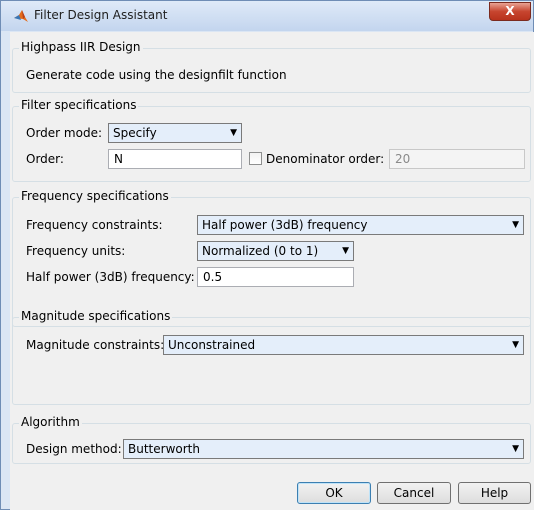 This screenshot has width=534, height=510. I want to click on window-title: Filter Design Assistant, so click(101, 15).